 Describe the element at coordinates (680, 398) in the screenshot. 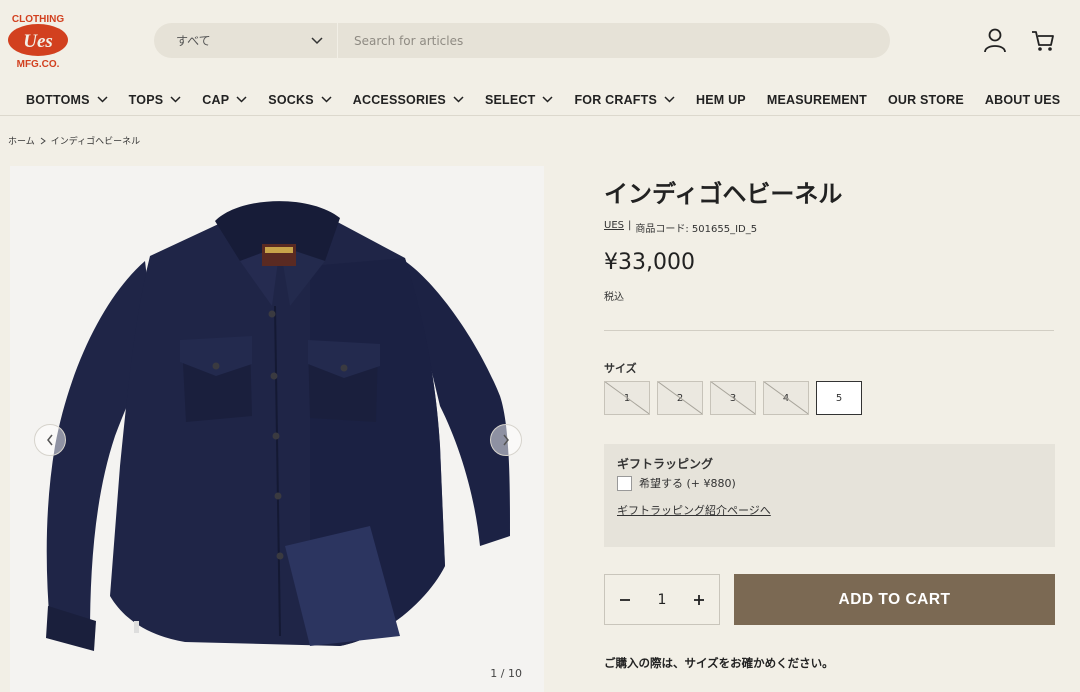

I see `size-option-2: 2` at that location.